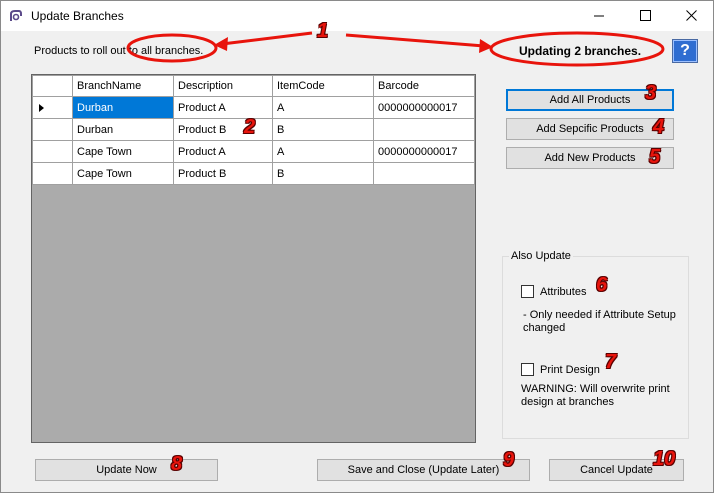  Describe the element at coordinates (323, 31) in the screenshot. I see `annotation-number-1: 1` at that location.